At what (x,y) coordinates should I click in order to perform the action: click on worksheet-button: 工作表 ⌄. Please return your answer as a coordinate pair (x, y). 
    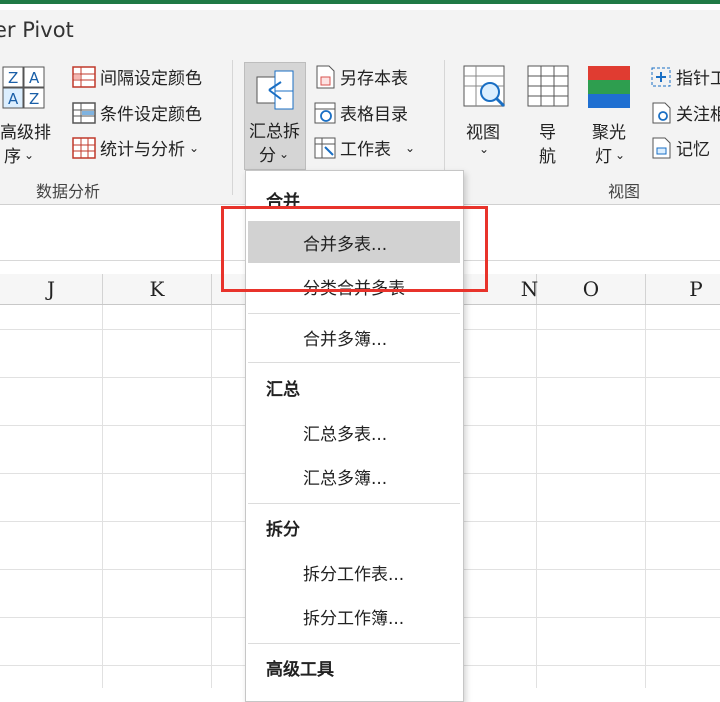
    Looking at the image, I should click on (364, 147).